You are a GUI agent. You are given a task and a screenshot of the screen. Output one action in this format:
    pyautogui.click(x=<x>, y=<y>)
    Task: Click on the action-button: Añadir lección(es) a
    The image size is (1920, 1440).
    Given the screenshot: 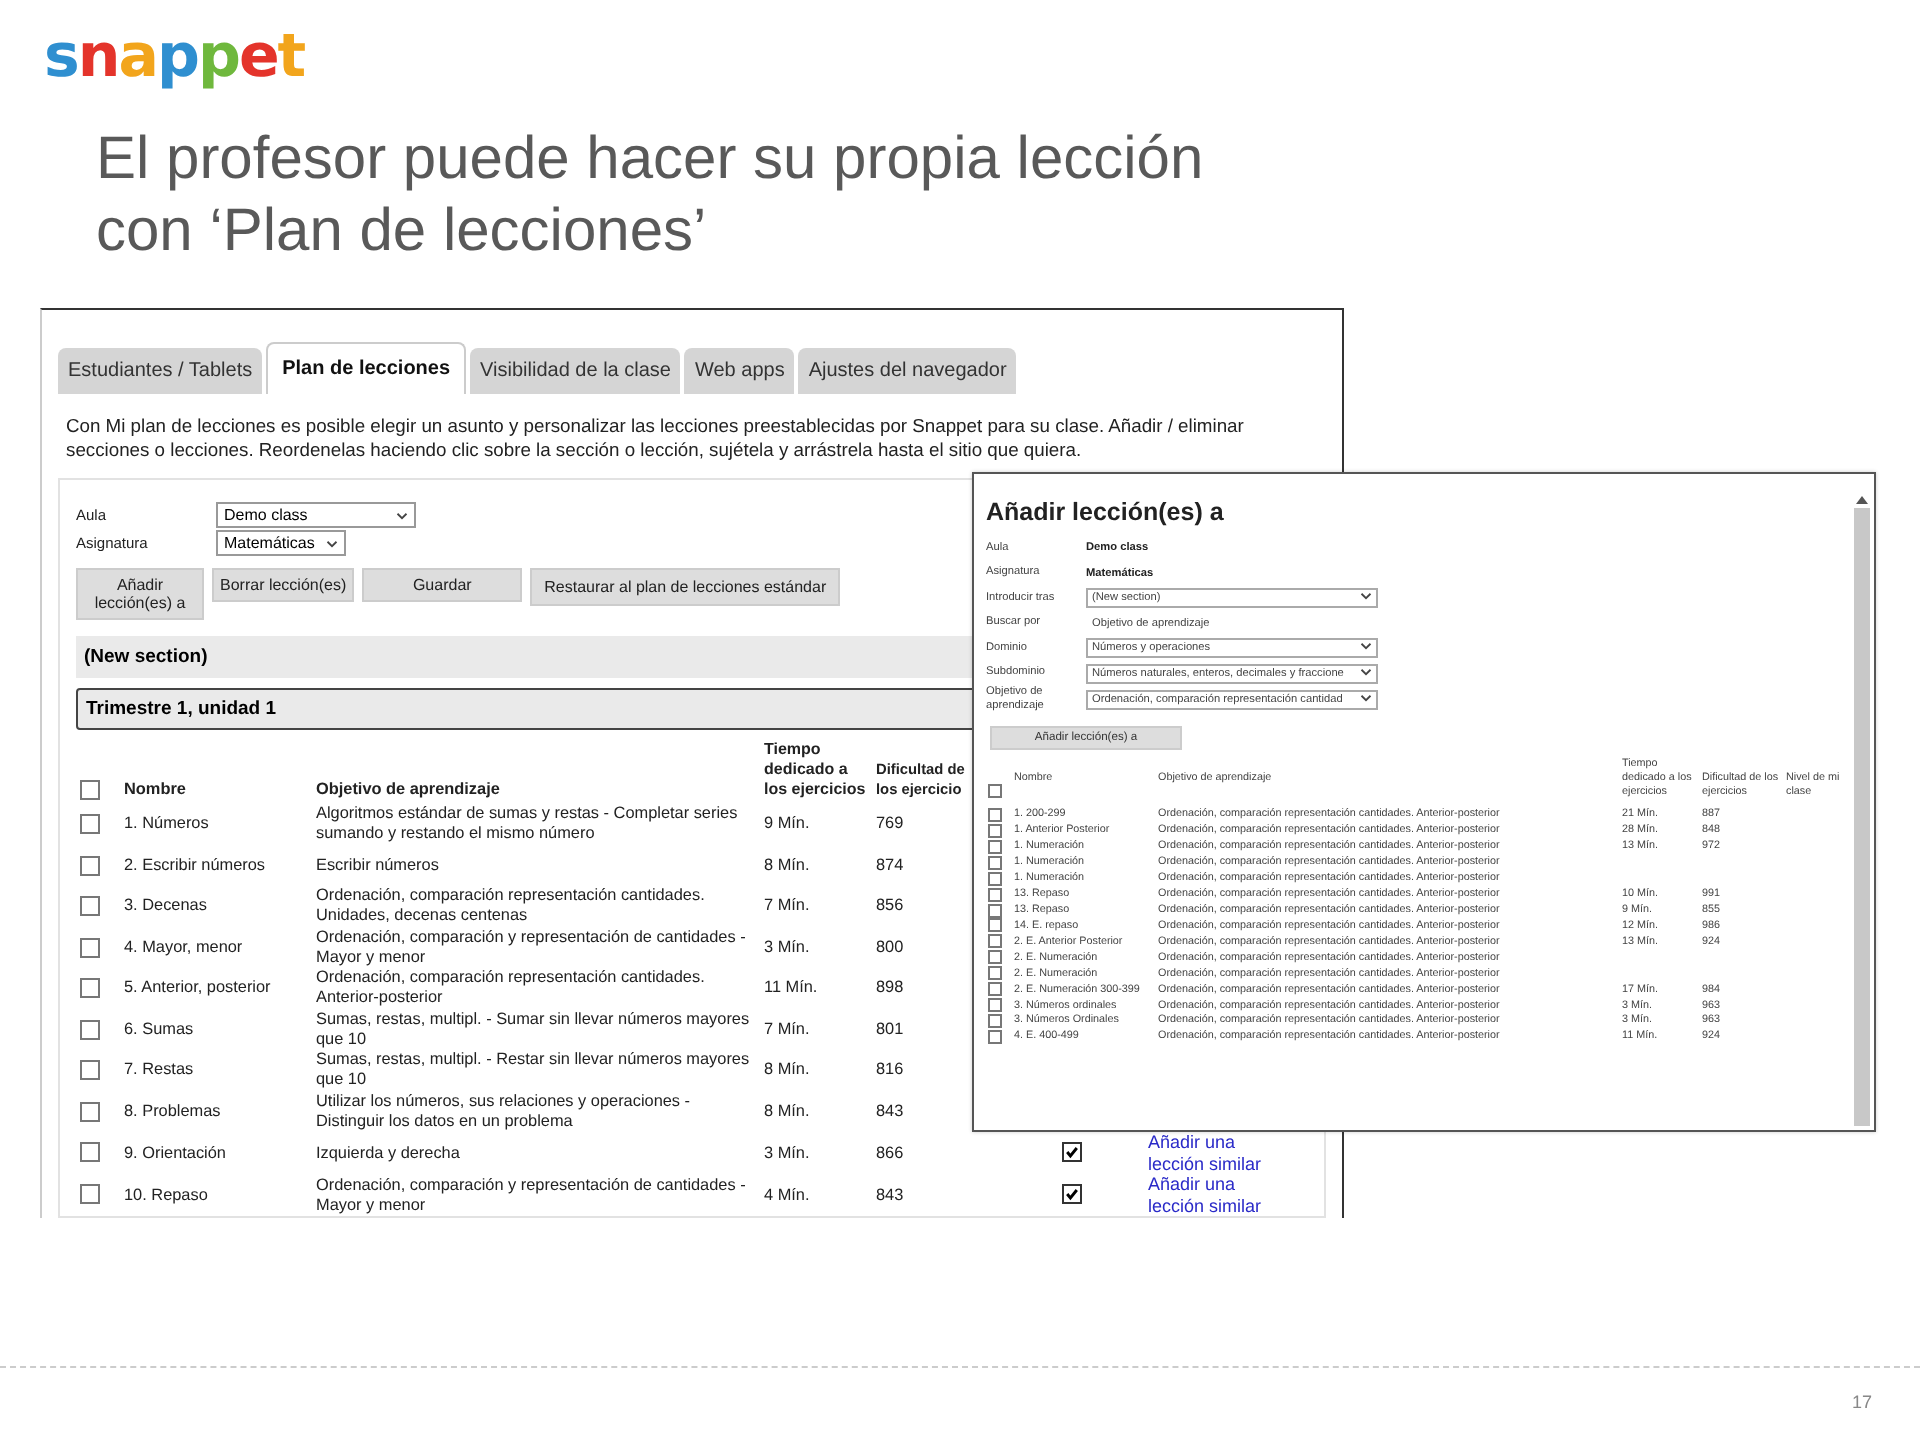 What is the action you would take?
    pyautogui.click(x=140, y=594)
    